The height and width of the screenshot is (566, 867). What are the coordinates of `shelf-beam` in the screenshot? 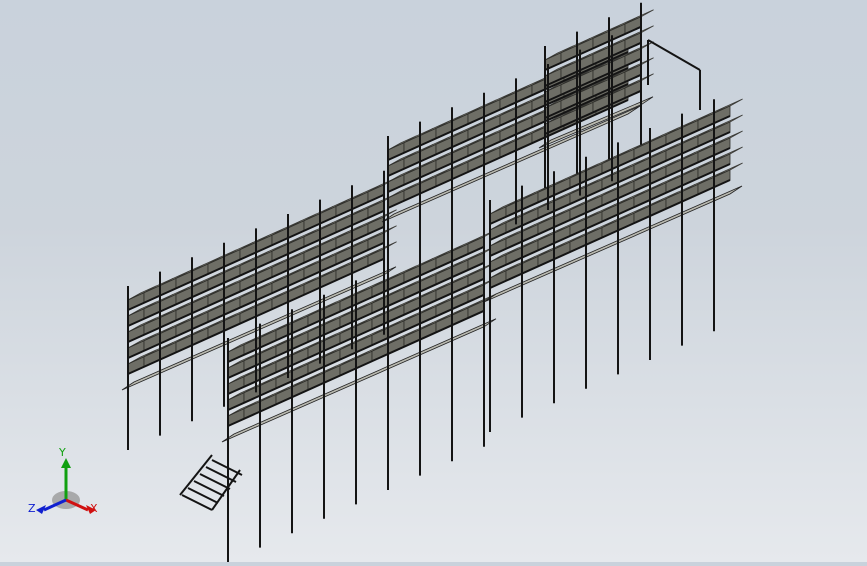 It's located at (508, 122).